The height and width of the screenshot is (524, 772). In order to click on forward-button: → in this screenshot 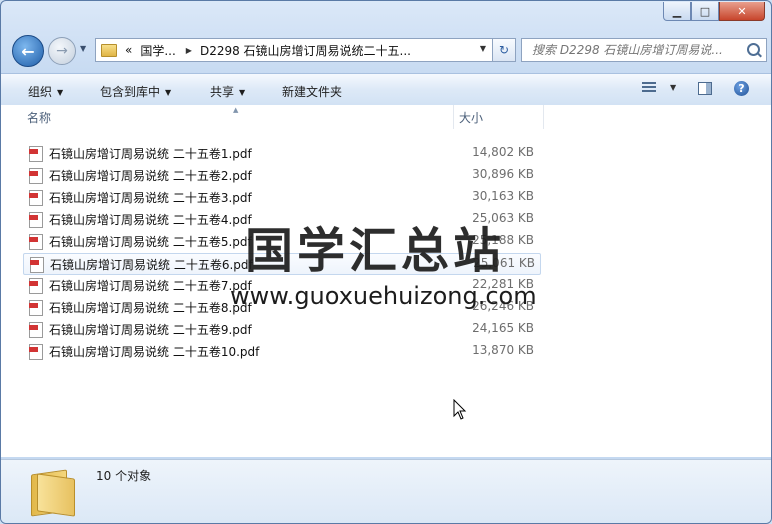, I will do `click(62, 51)`.